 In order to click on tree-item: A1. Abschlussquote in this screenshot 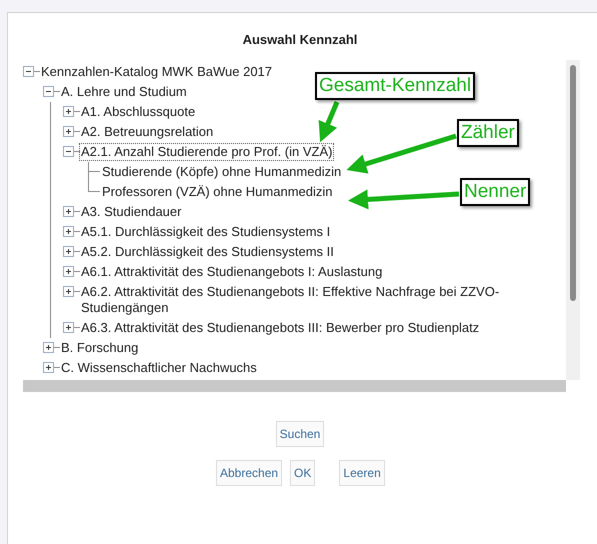, I will do `click(138, 112)`.